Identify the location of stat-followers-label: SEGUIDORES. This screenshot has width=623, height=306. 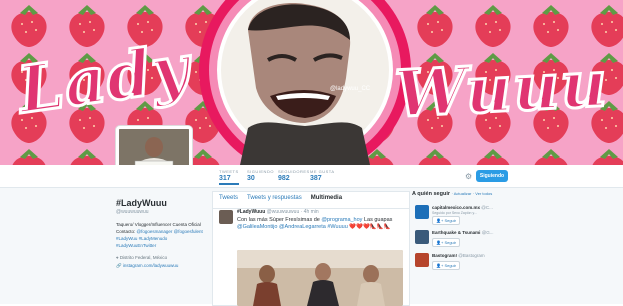
(294, 171).